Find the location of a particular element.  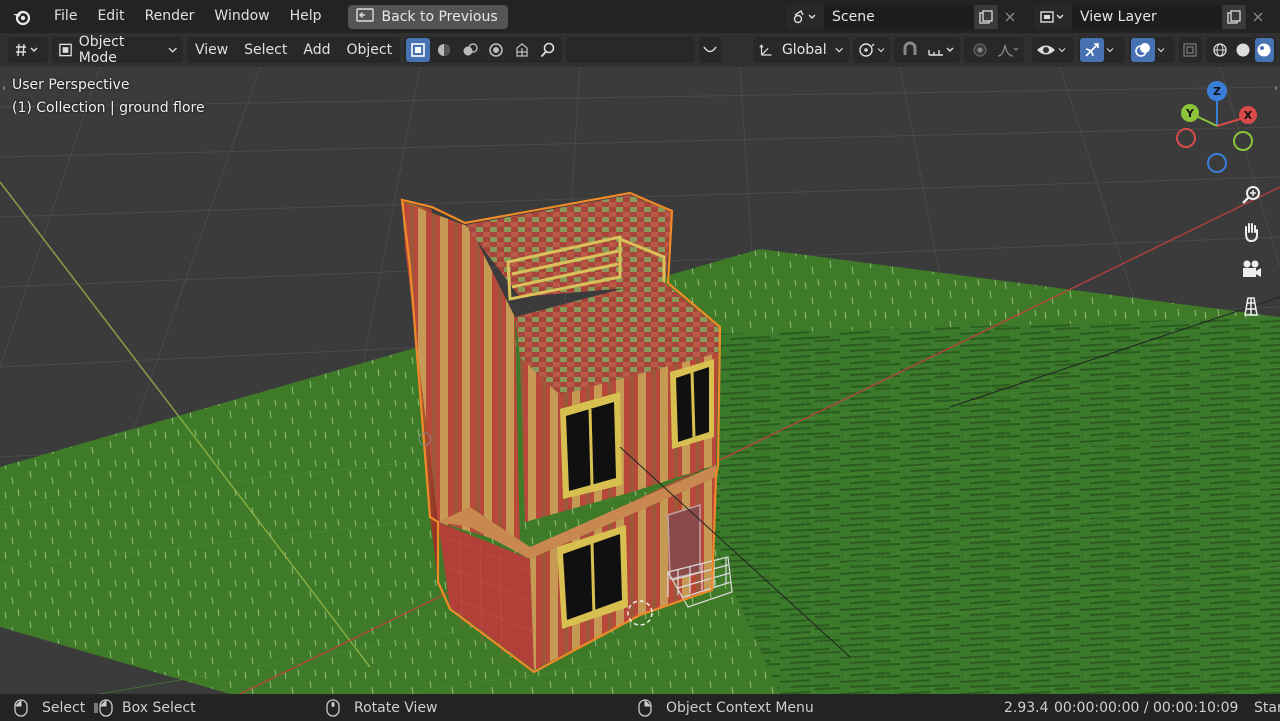

menu-add: Add is located at coordinates (316, 50).